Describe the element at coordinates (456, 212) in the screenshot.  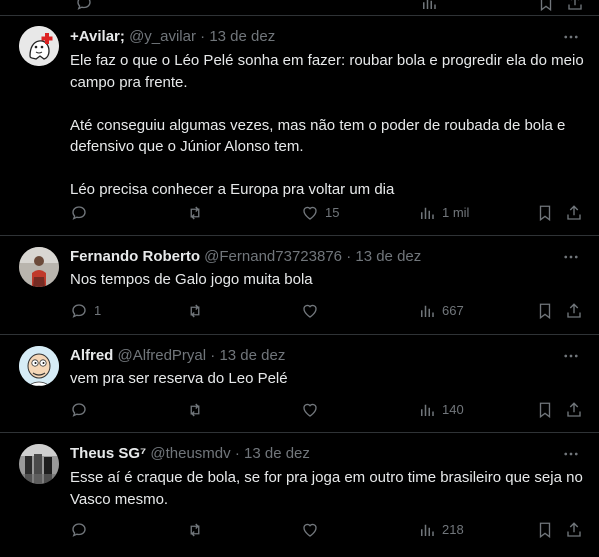
I see `view-count: 1 mil` at that location.